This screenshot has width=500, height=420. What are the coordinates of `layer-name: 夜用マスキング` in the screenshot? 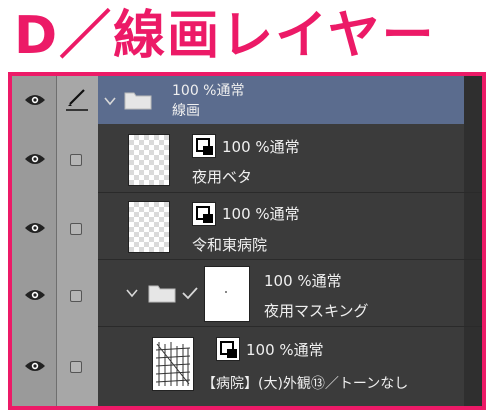 It's located at (316, 311).